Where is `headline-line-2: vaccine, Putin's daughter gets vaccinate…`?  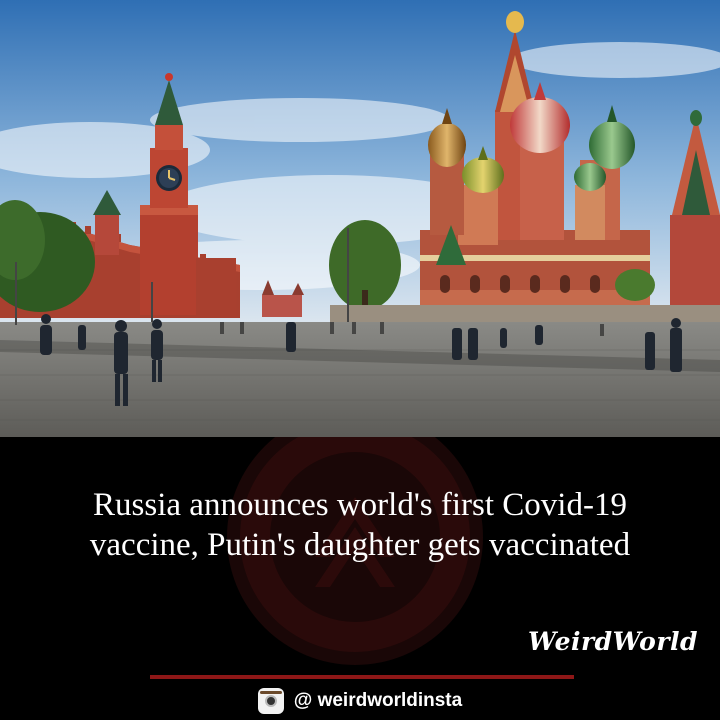
headline-line-2: vaccine, Putin's daughter gets vaccinate… is located at coordinates (360, 545).